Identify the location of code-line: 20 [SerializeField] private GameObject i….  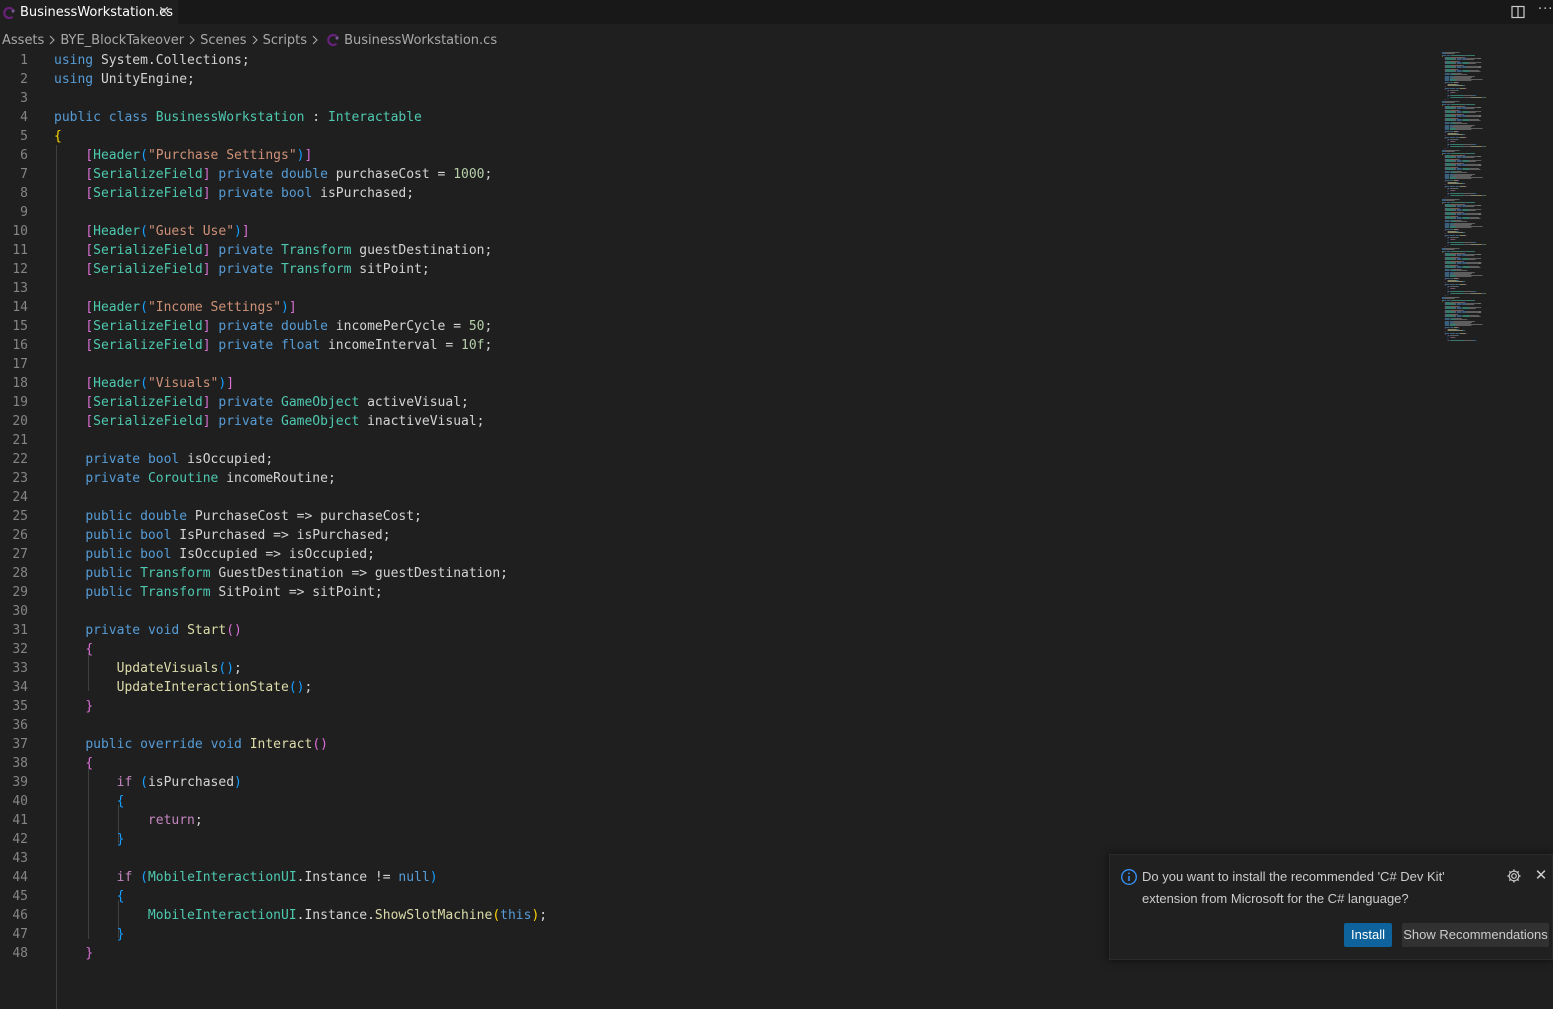
(720, 421).